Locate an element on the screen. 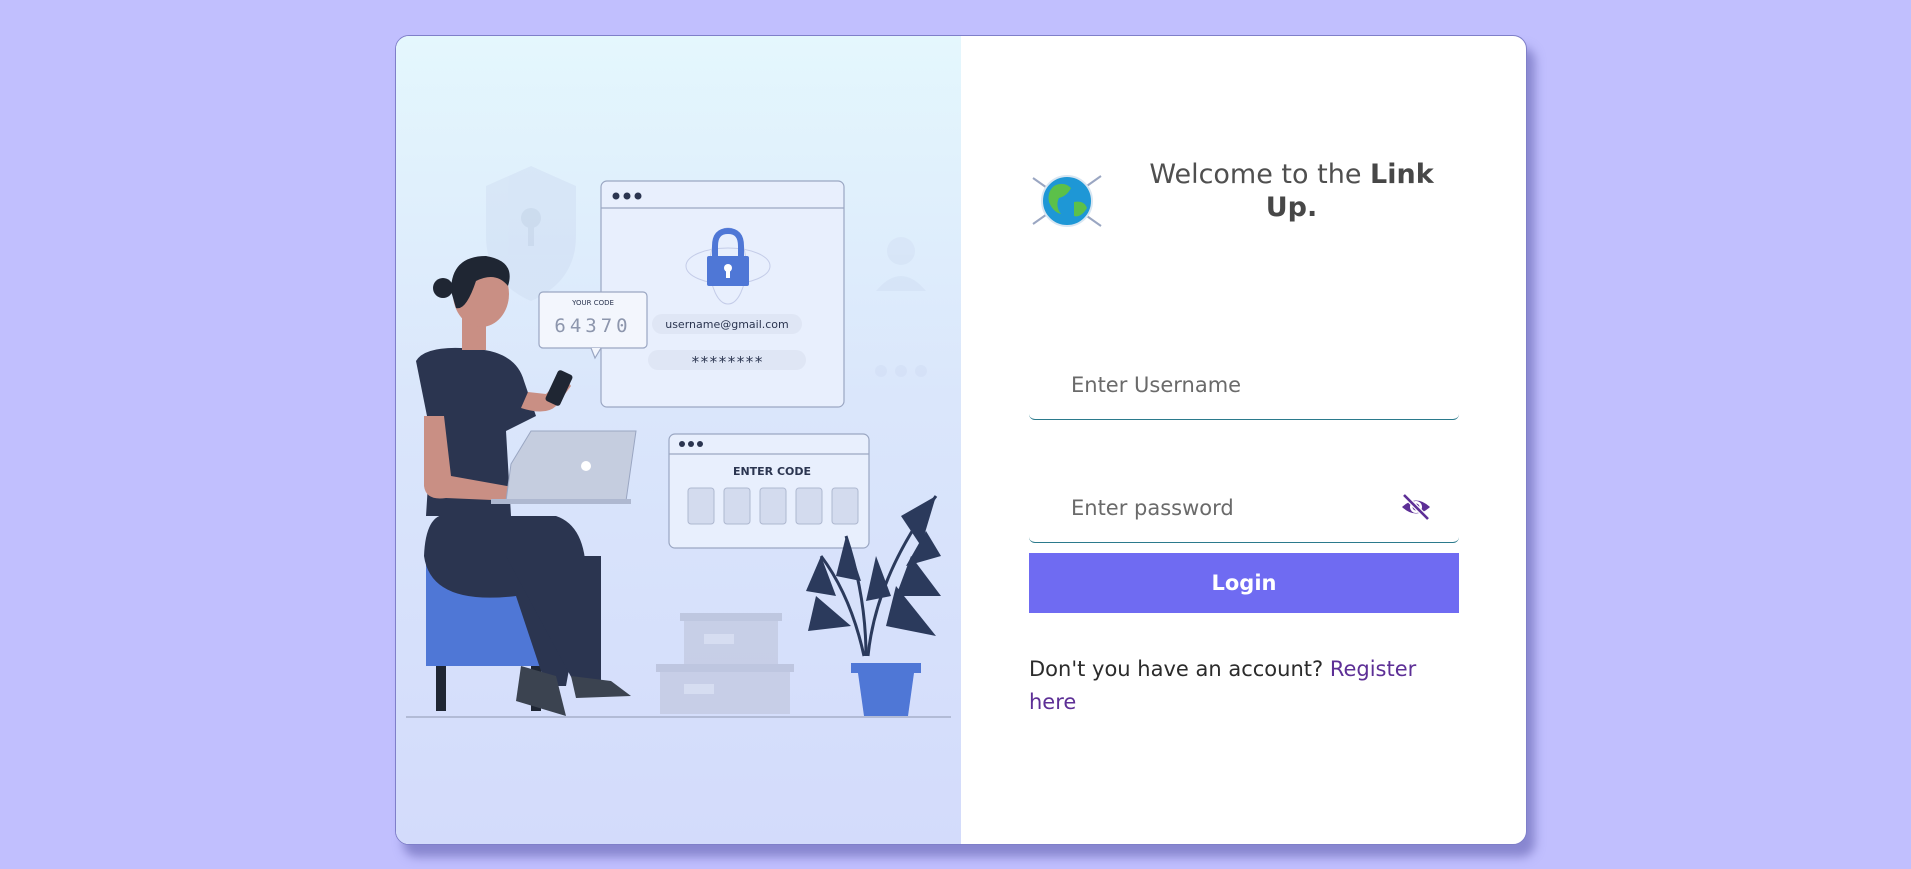 Image resolution: width=1911 pixels, height=869 pixels. storage-boxes is located at coordinates (725, 663).